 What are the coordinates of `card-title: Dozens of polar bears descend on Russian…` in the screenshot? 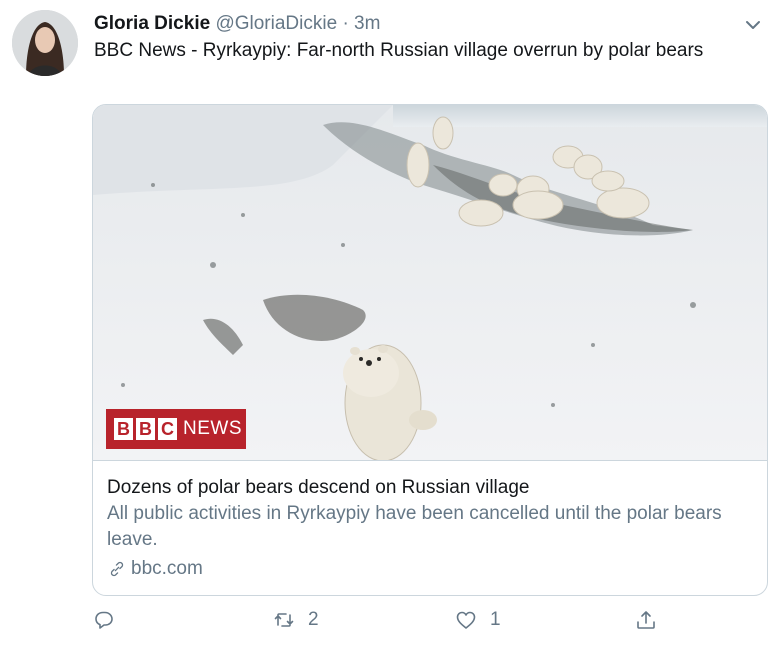 It's located at (431, 488).